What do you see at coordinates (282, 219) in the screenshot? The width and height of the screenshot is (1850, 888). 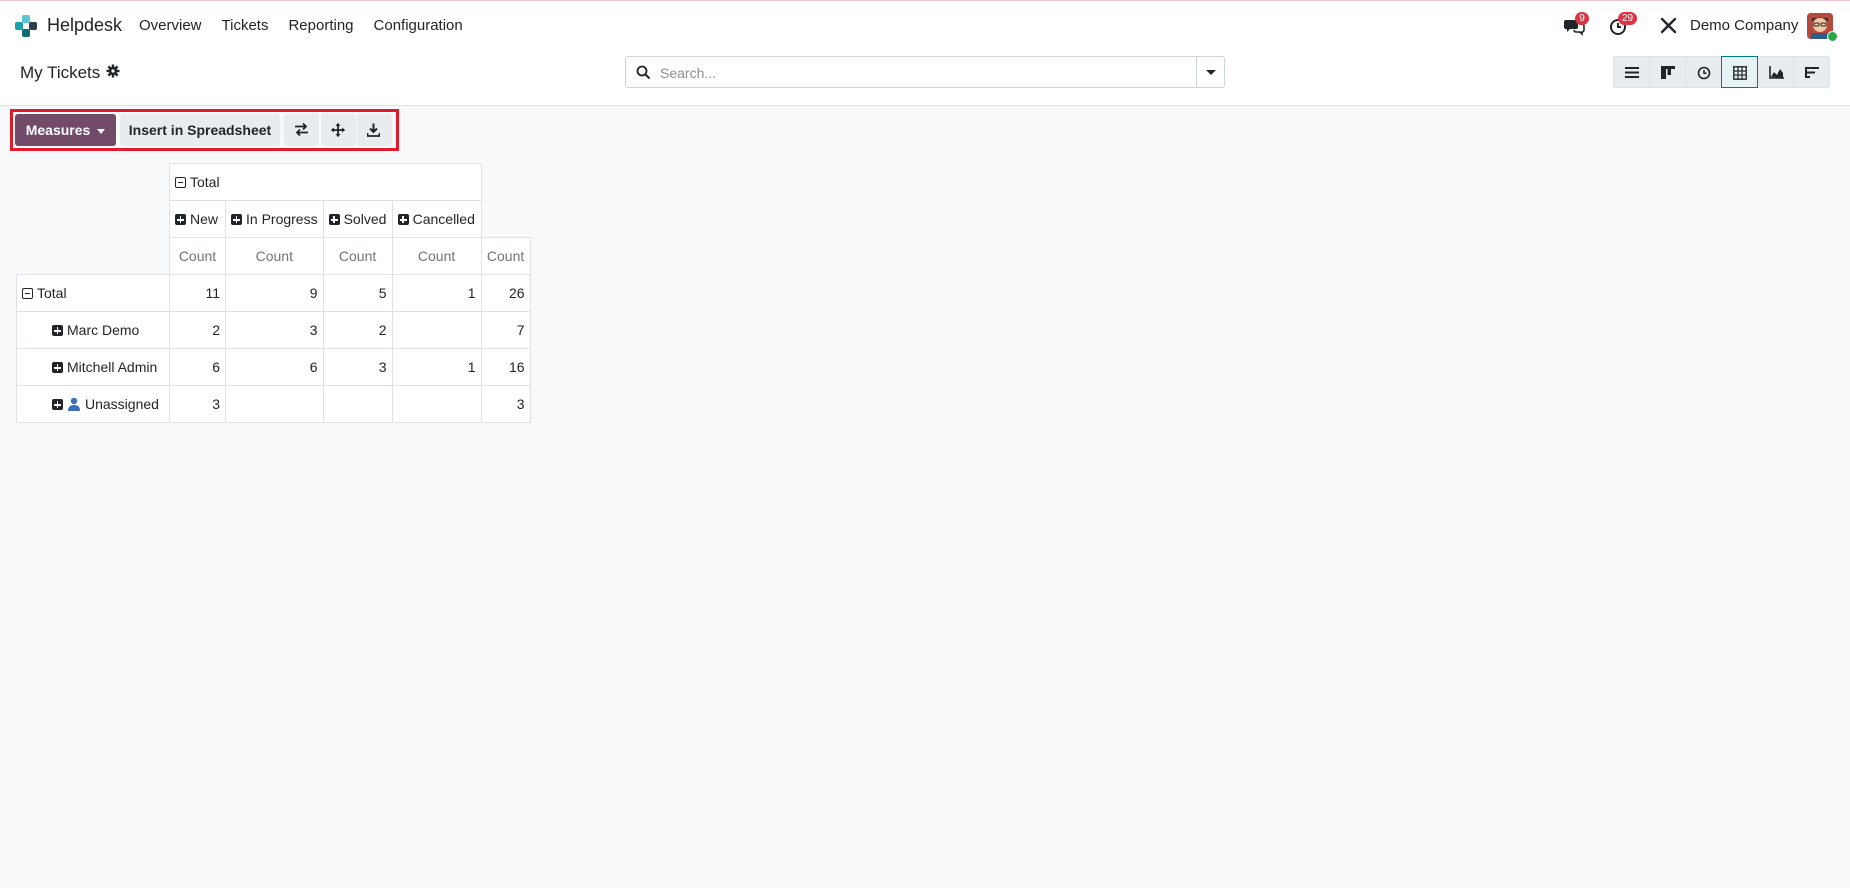 I see `col-label: In Progress` at bounding box center [282, 219].